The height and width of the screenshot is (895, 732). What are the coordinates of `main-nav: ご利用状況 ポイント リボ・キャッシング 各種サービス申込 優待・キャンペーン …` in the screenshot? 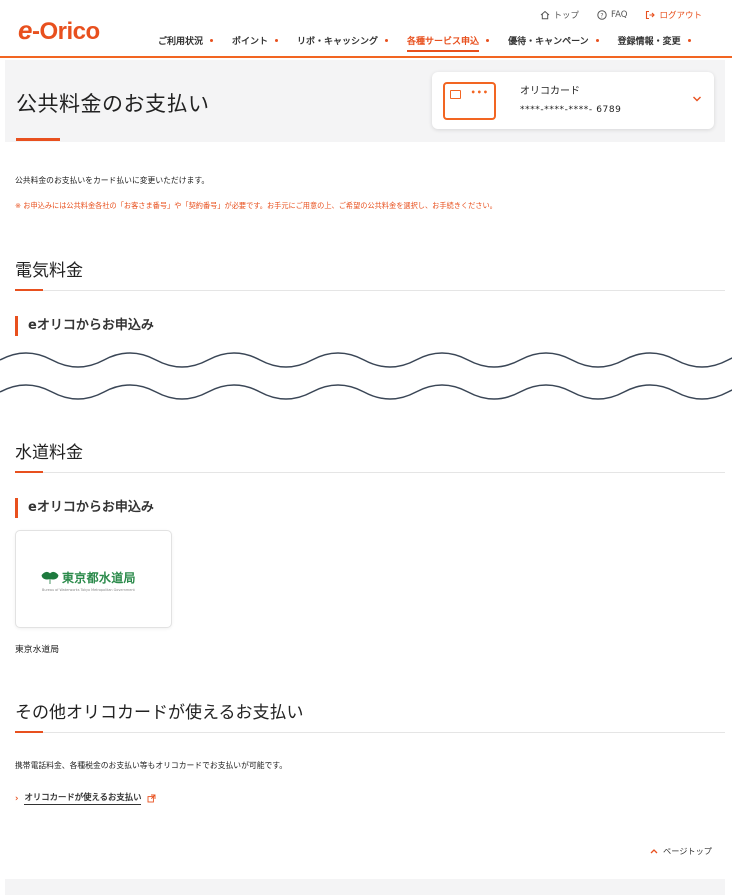 It's located at (424, 43).